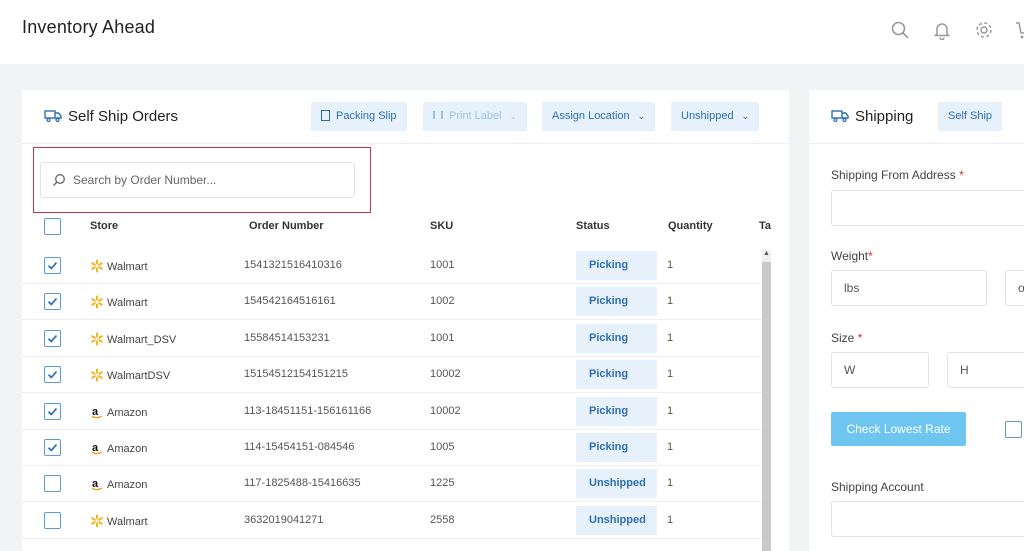  Describe the element at coordinates (441, 226) in the screenshot. I see `column-header-sku: SKU` at that location.